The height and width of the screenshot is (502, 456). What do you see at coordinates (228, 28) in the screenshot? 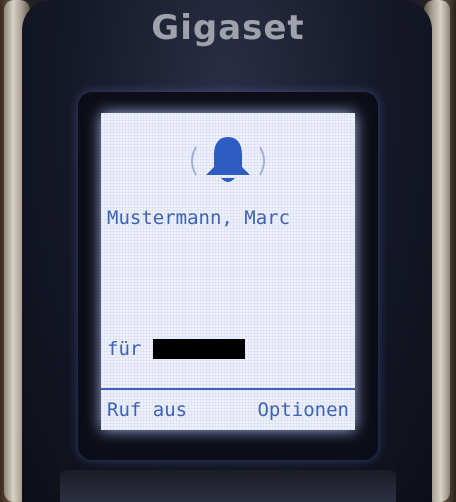
I see `brand-logo: Gigaset` at bounding box center [228, 28].